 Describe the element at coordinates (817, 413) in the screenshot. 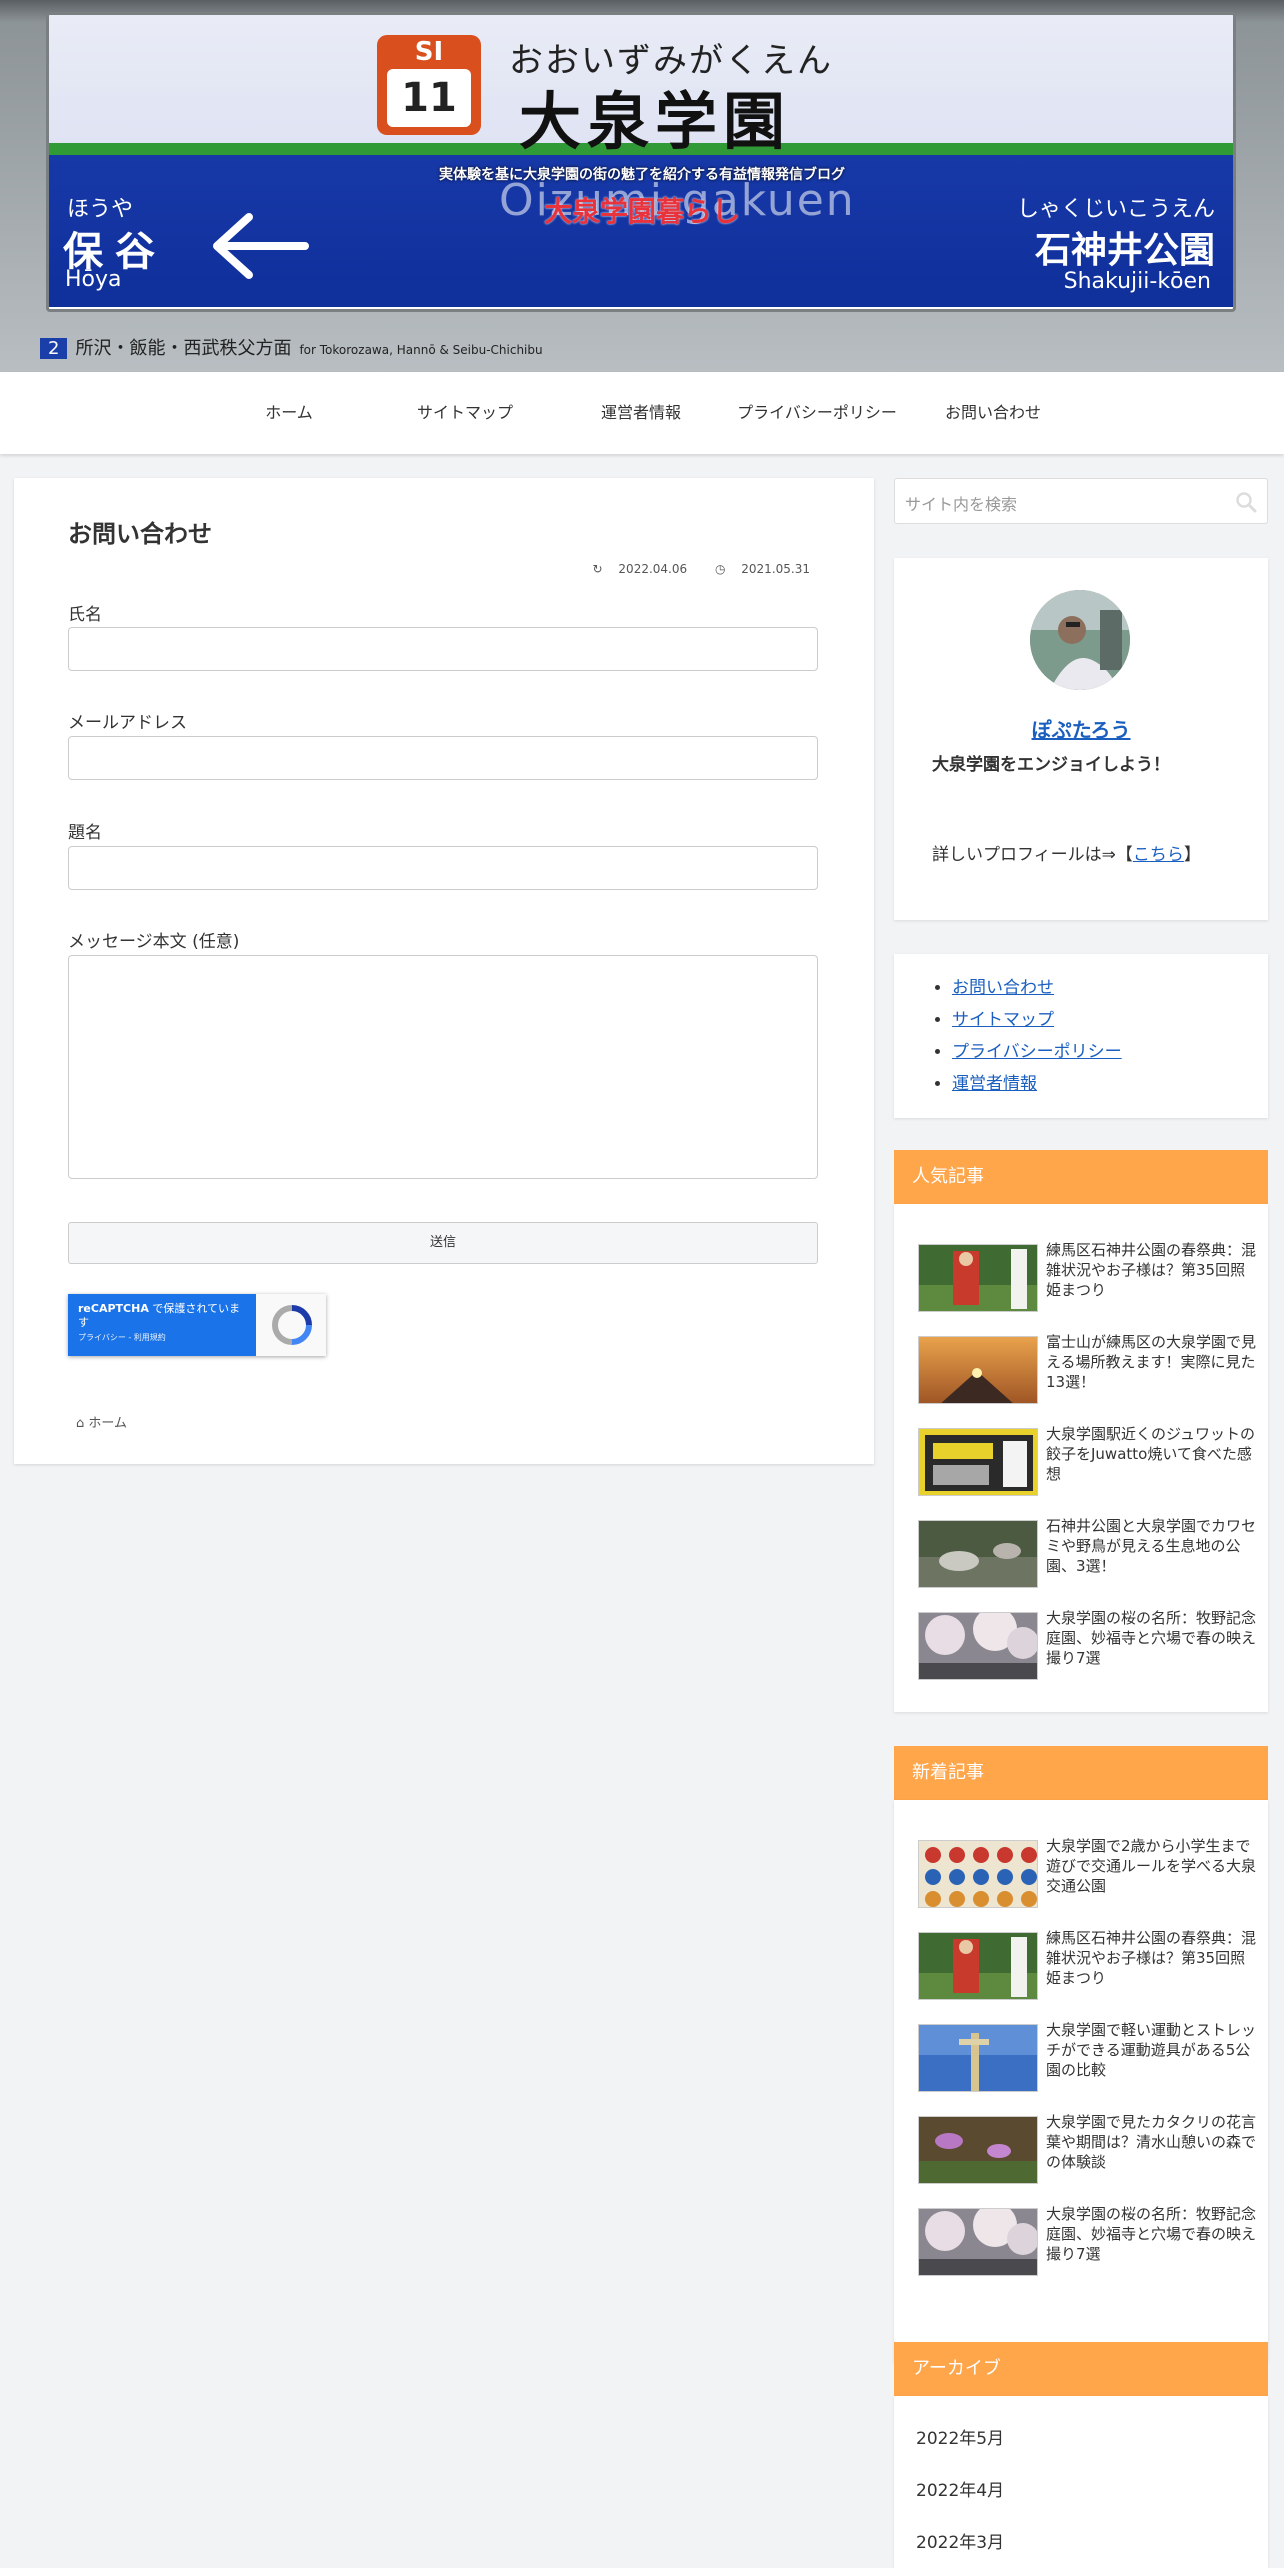

I see `nav-item-privacy: プライバシーポリシー` at that location.